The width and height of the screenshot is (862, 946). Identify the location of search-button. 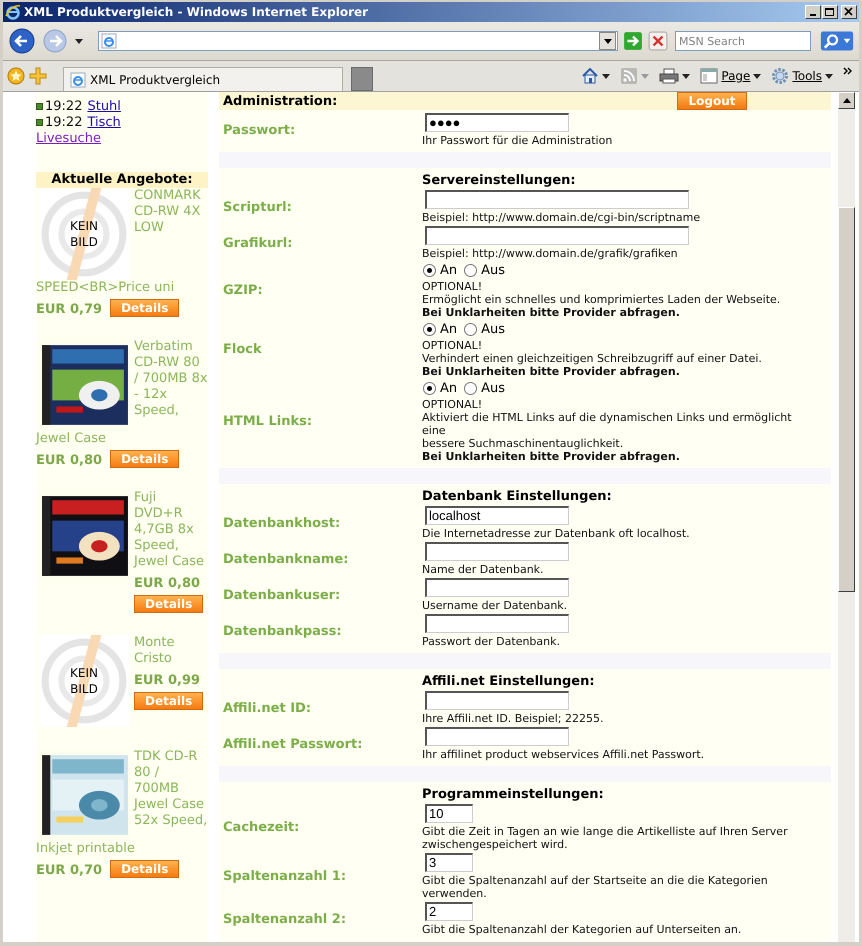
(837, 41).